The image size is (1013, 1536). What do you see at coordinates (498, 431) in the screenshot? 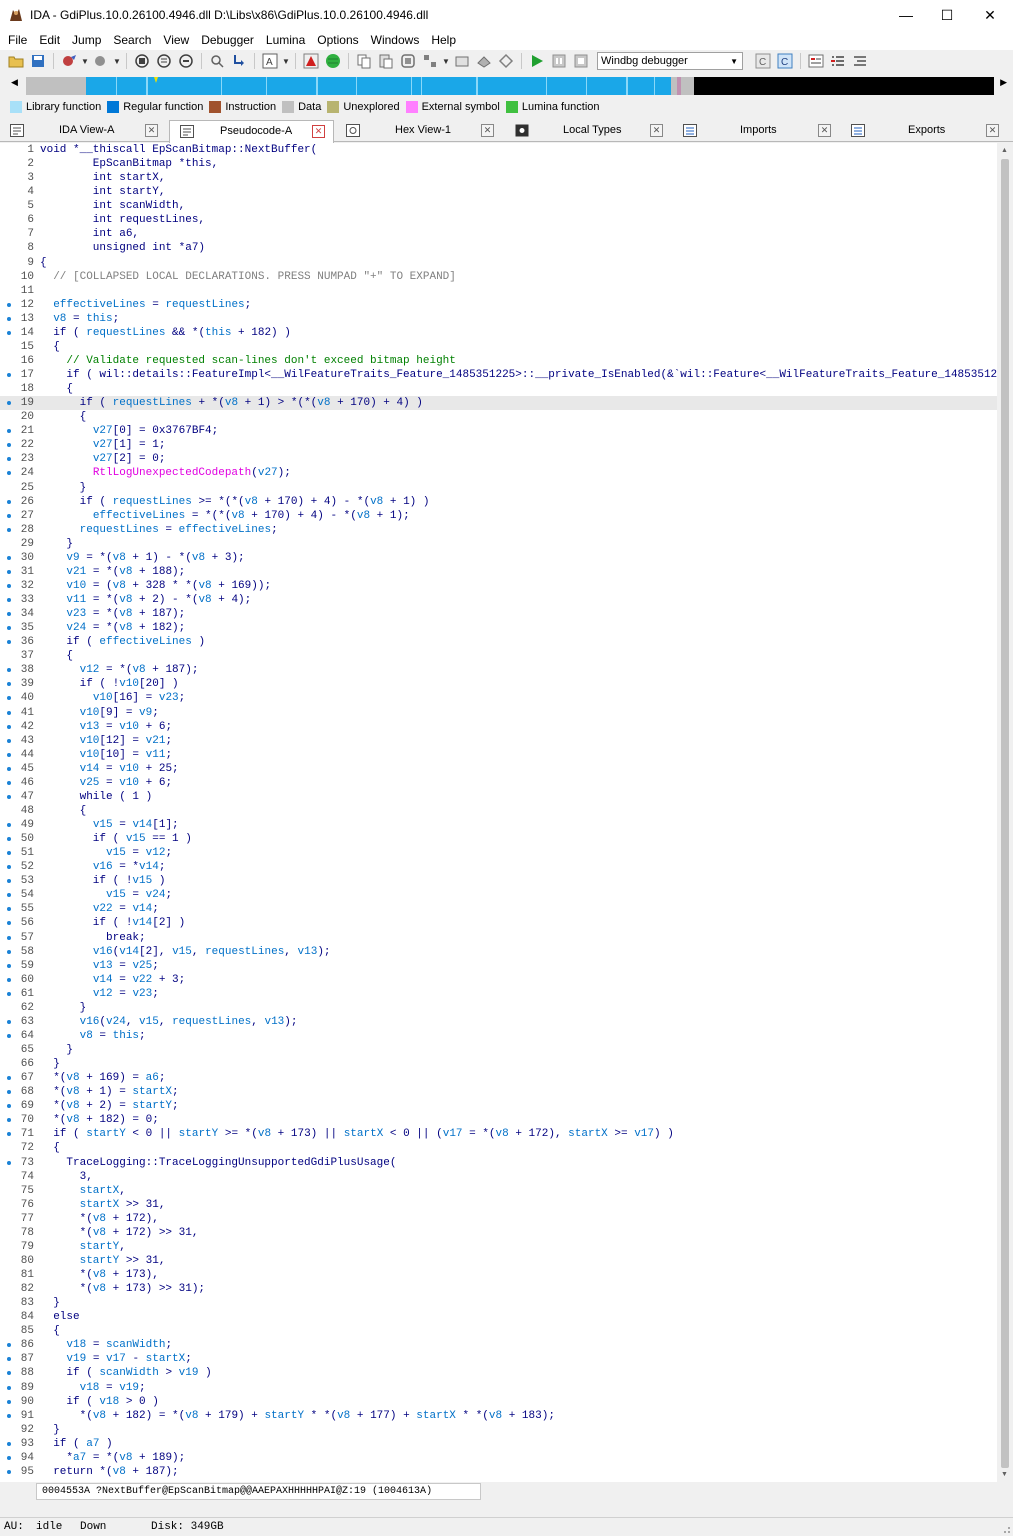
I see `code-line: 21 v27[0] = 0x3767BF4;` at bounding box center [498, 431].